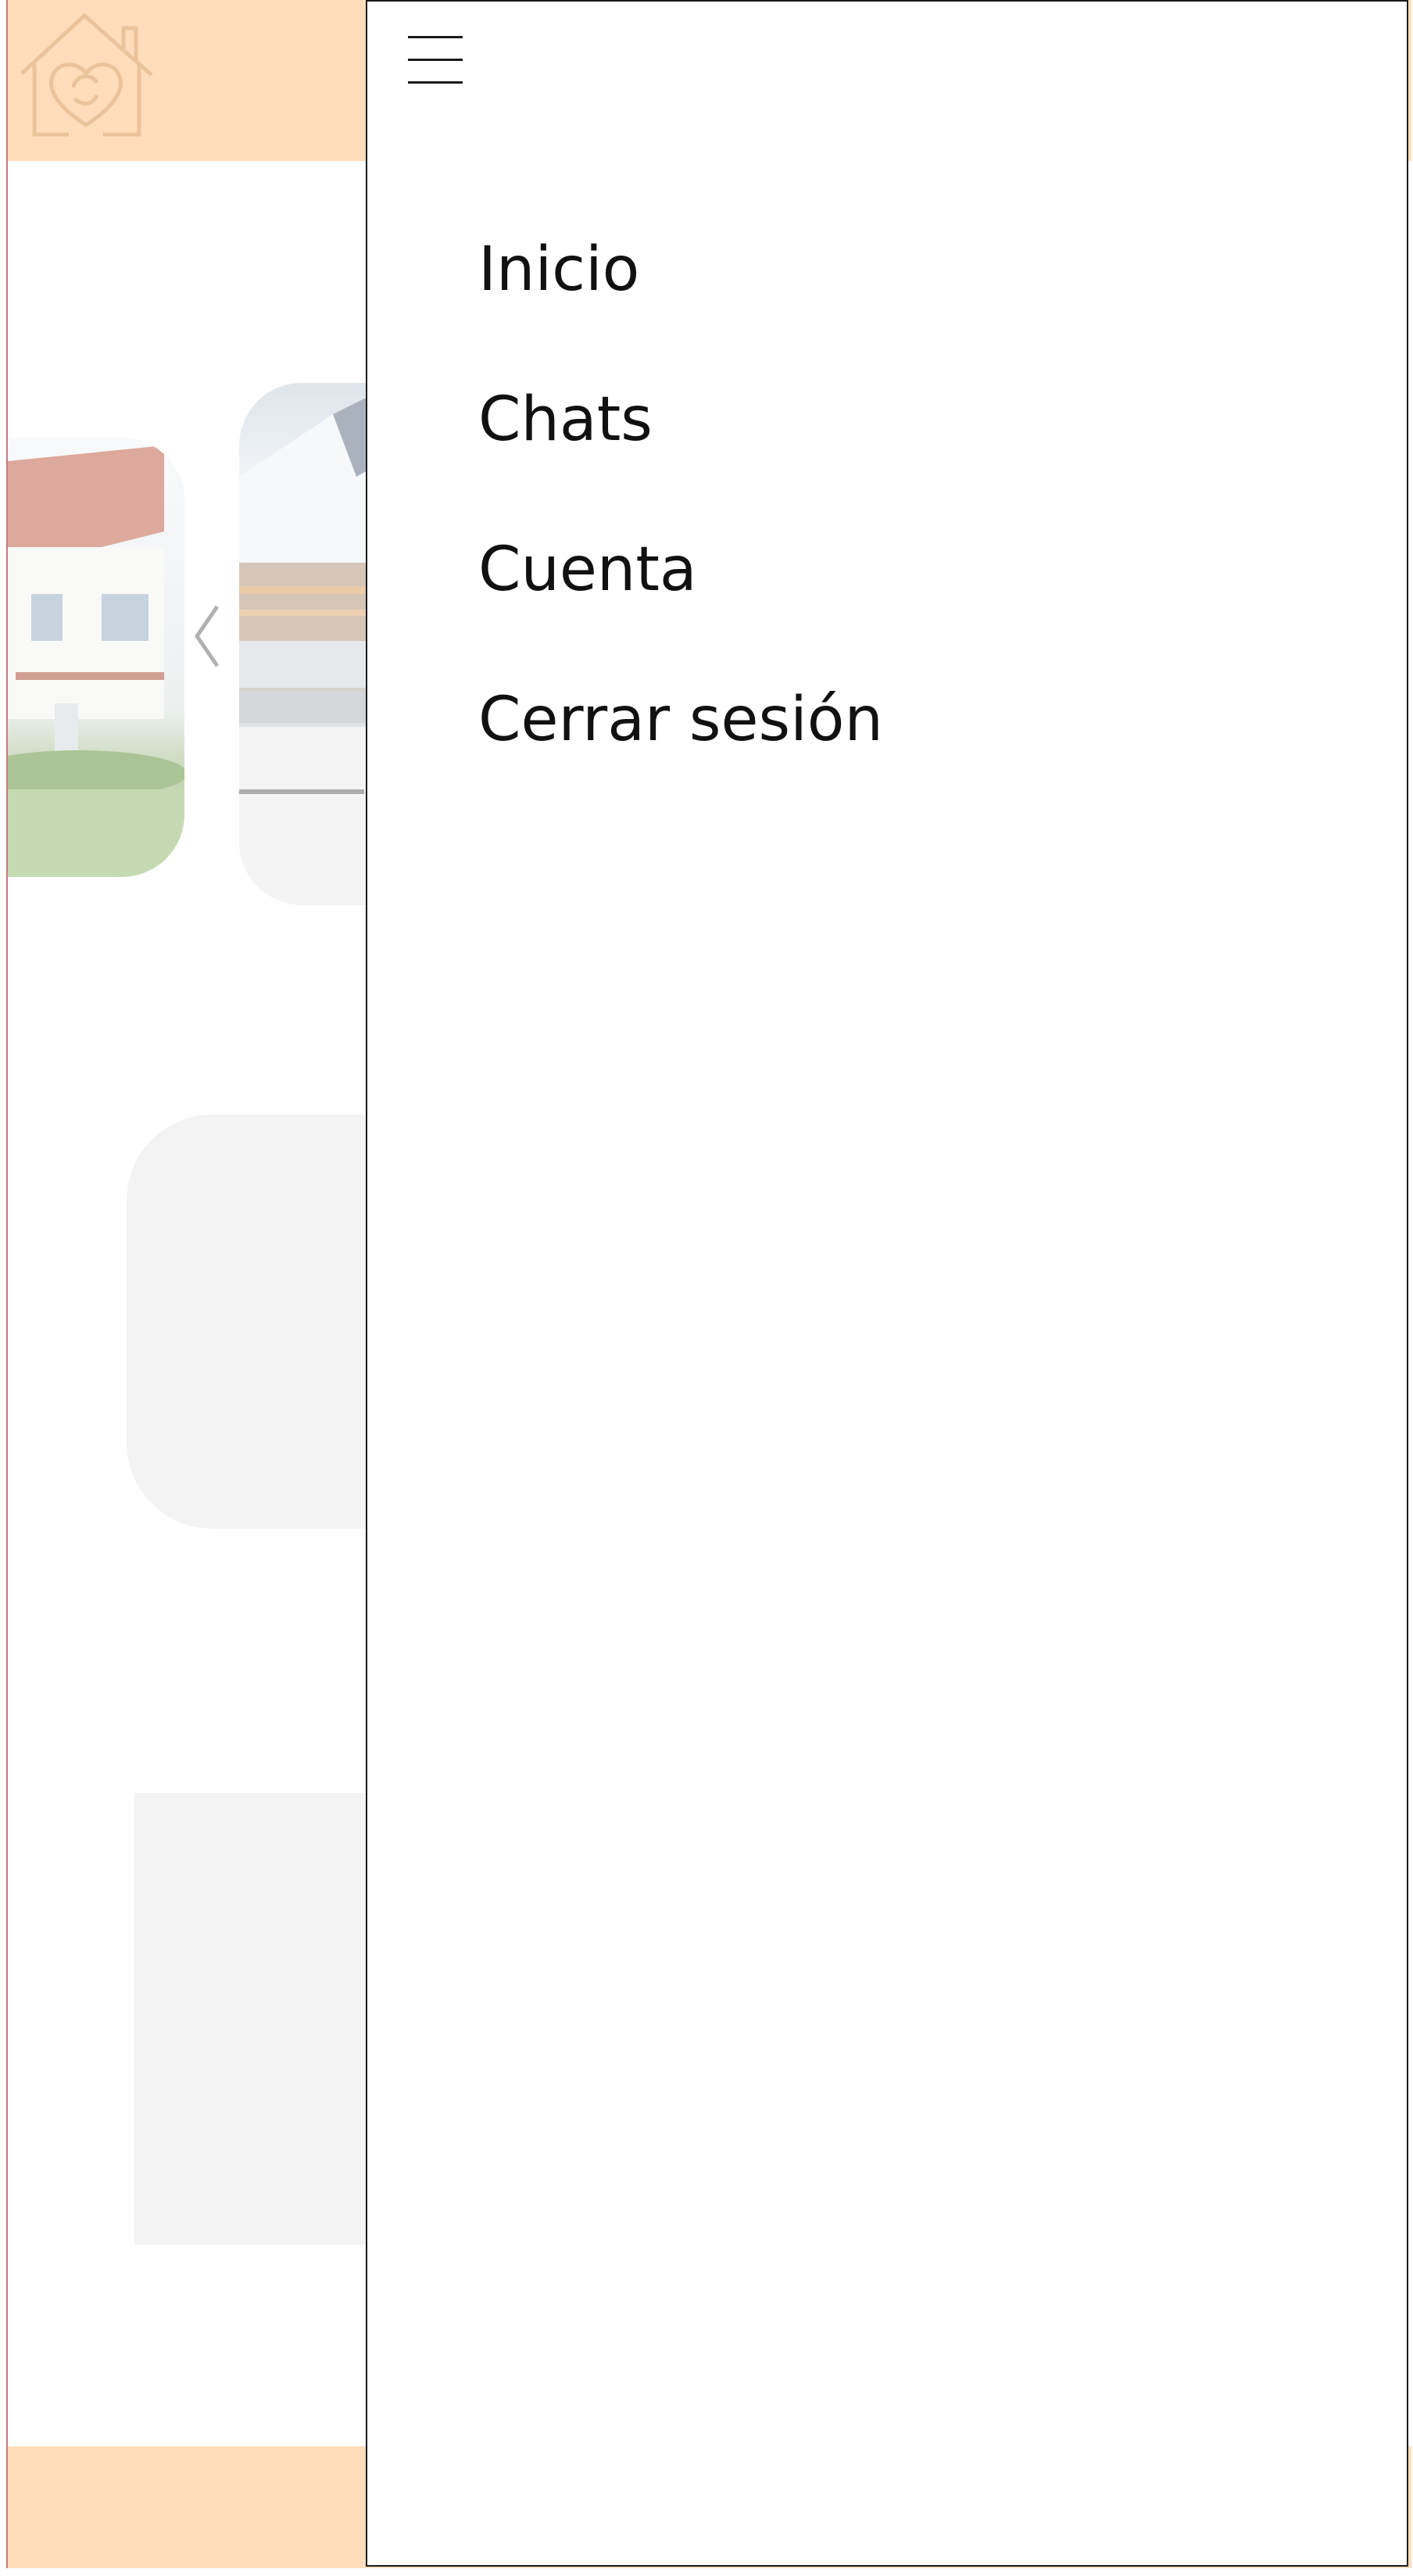 The image size is (1413, 2576). I want to click on drawer-menu: Inicio Chats Cuenta Cerrar sesión, so click(680, 528).